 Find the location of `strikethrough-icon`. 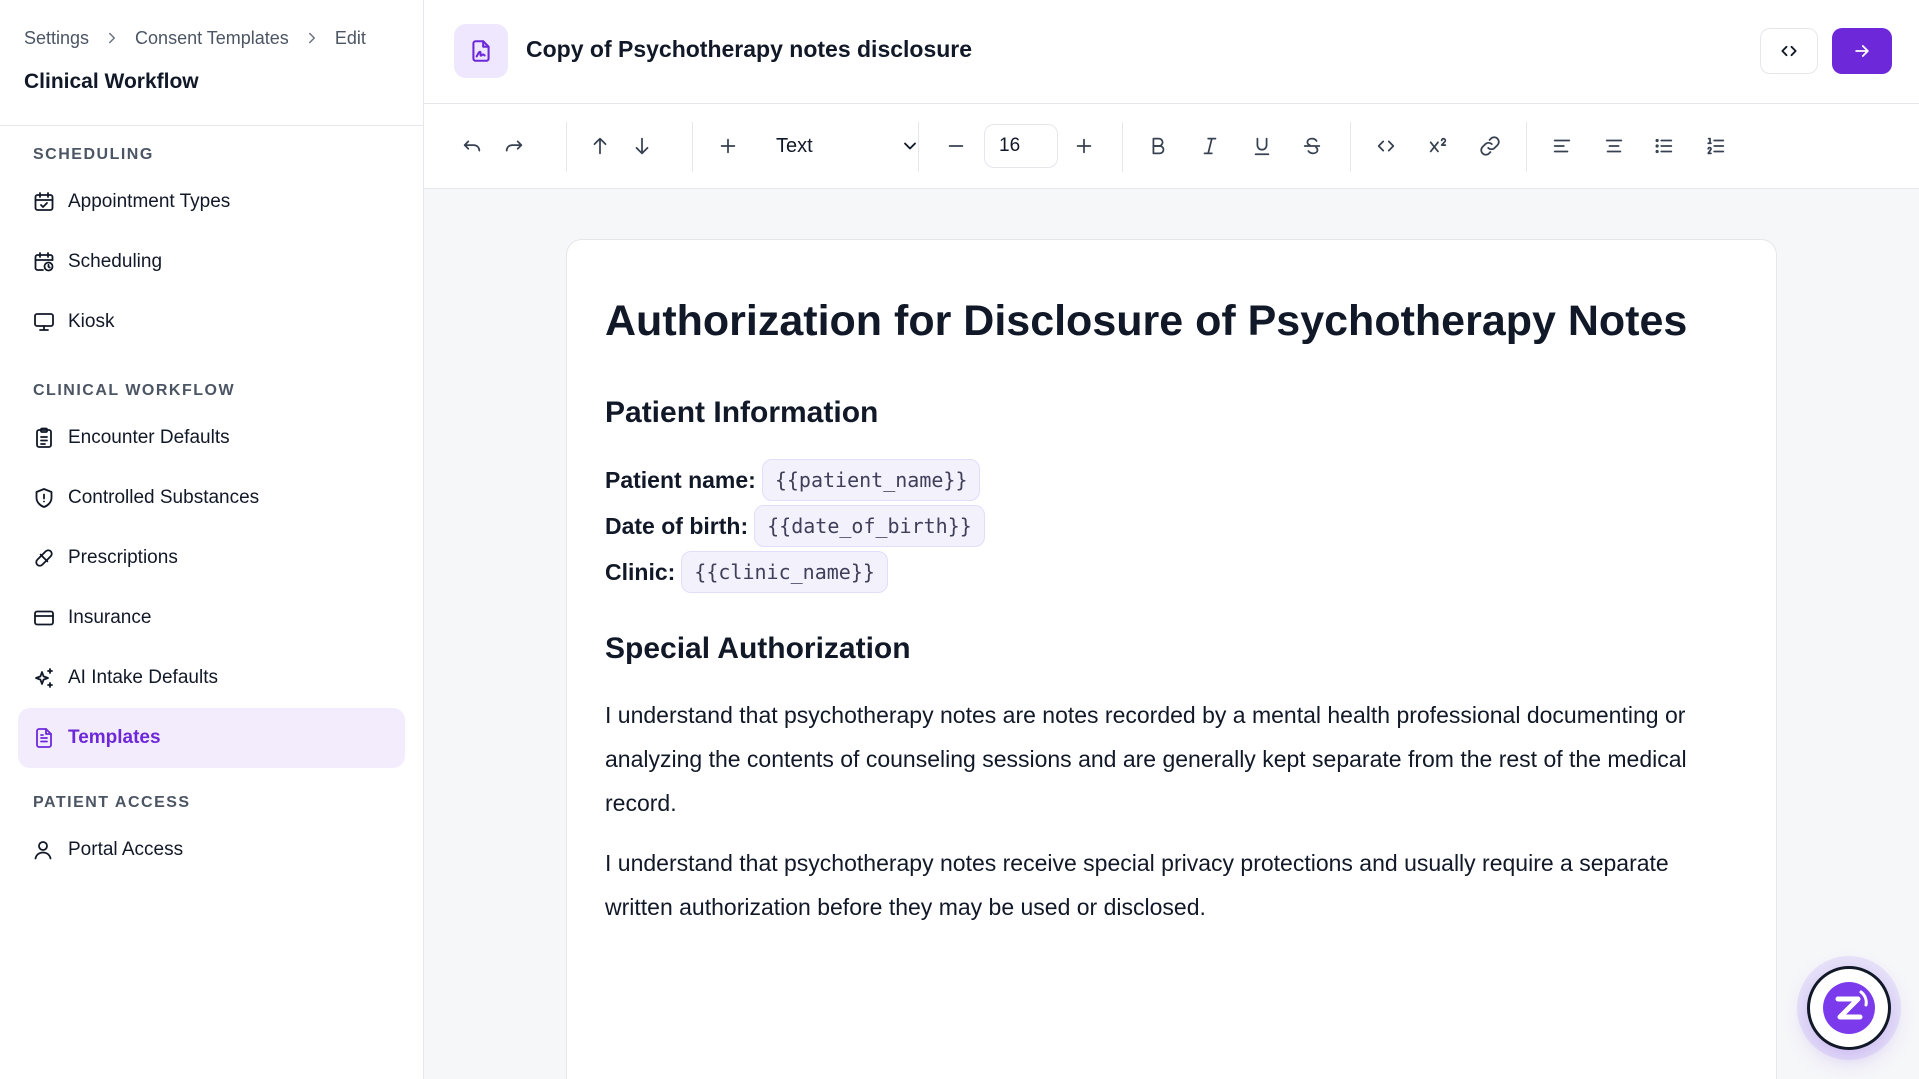

strikethrough-icon is located at coordinates (1312, 146).